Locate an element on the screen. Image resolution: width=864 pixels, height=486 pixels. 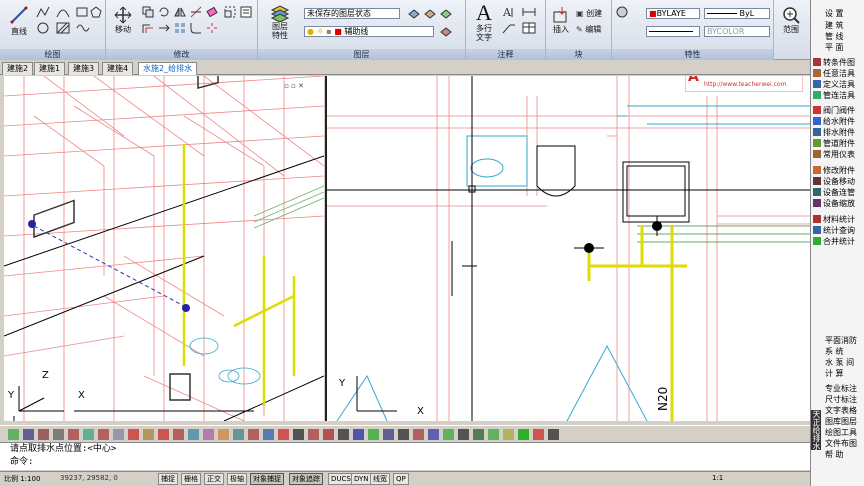
status-toggle-button: 栅格 is located at coordinates (191, 479).